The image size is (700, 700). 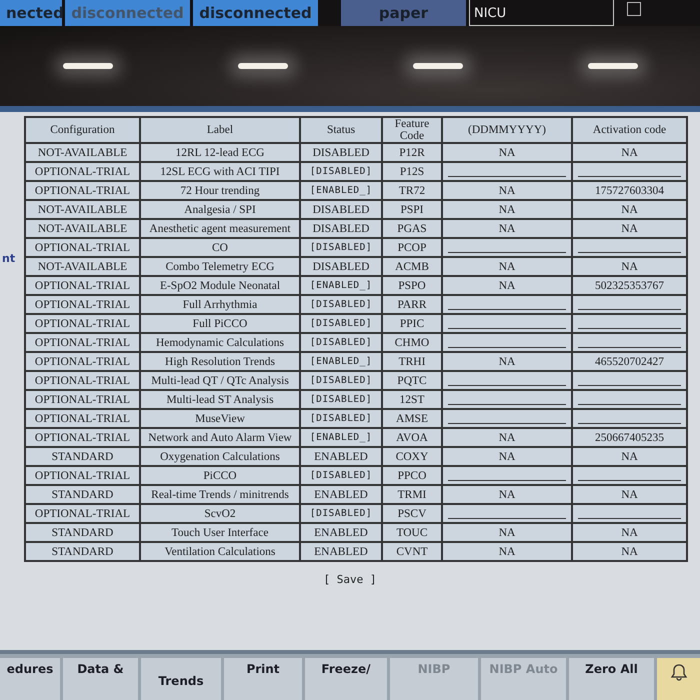 I want to click on table-cell: AVOA, so click(x=412, y=437).